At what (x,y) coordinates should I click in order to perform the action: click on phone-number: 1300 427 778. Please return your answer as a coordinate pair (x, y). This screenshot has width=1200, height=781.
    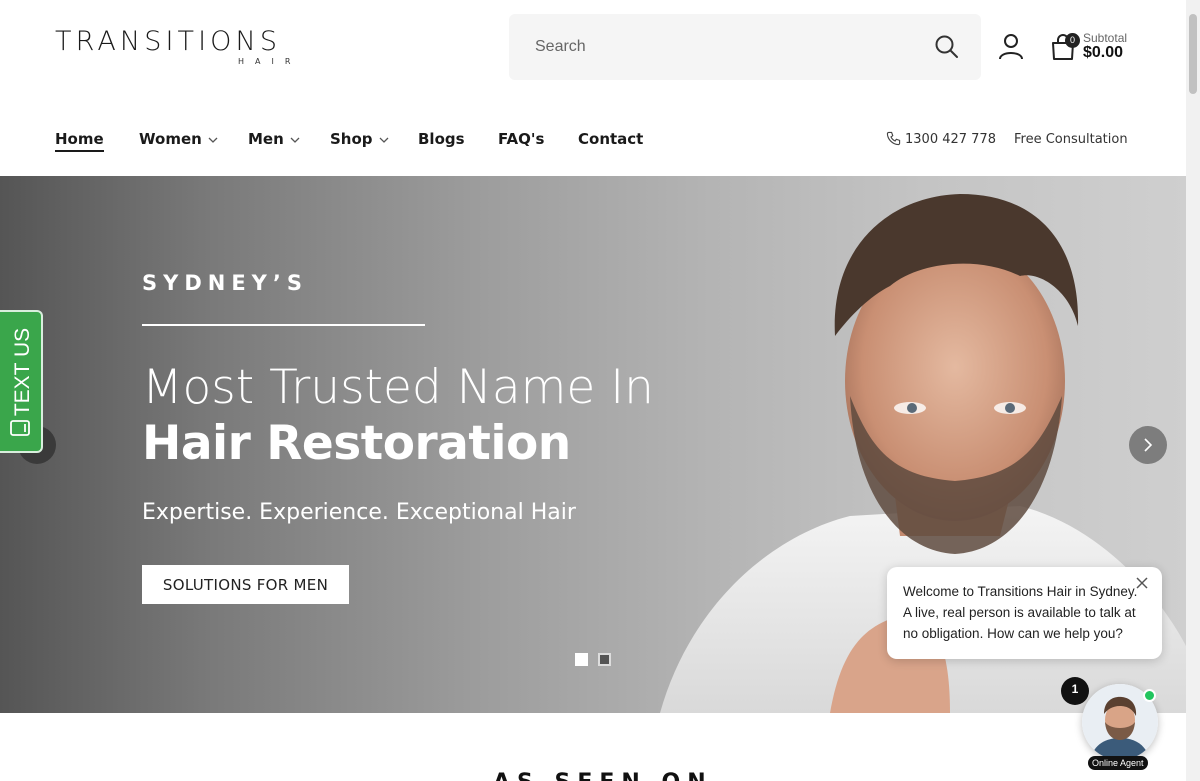
    Looking at the image, I should click on (950, 139).